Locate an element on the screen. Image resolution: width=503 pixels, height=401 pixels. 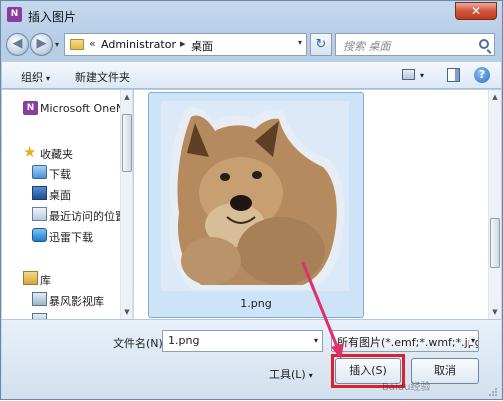
help-icon: ? is located at coordinates (482, 75).